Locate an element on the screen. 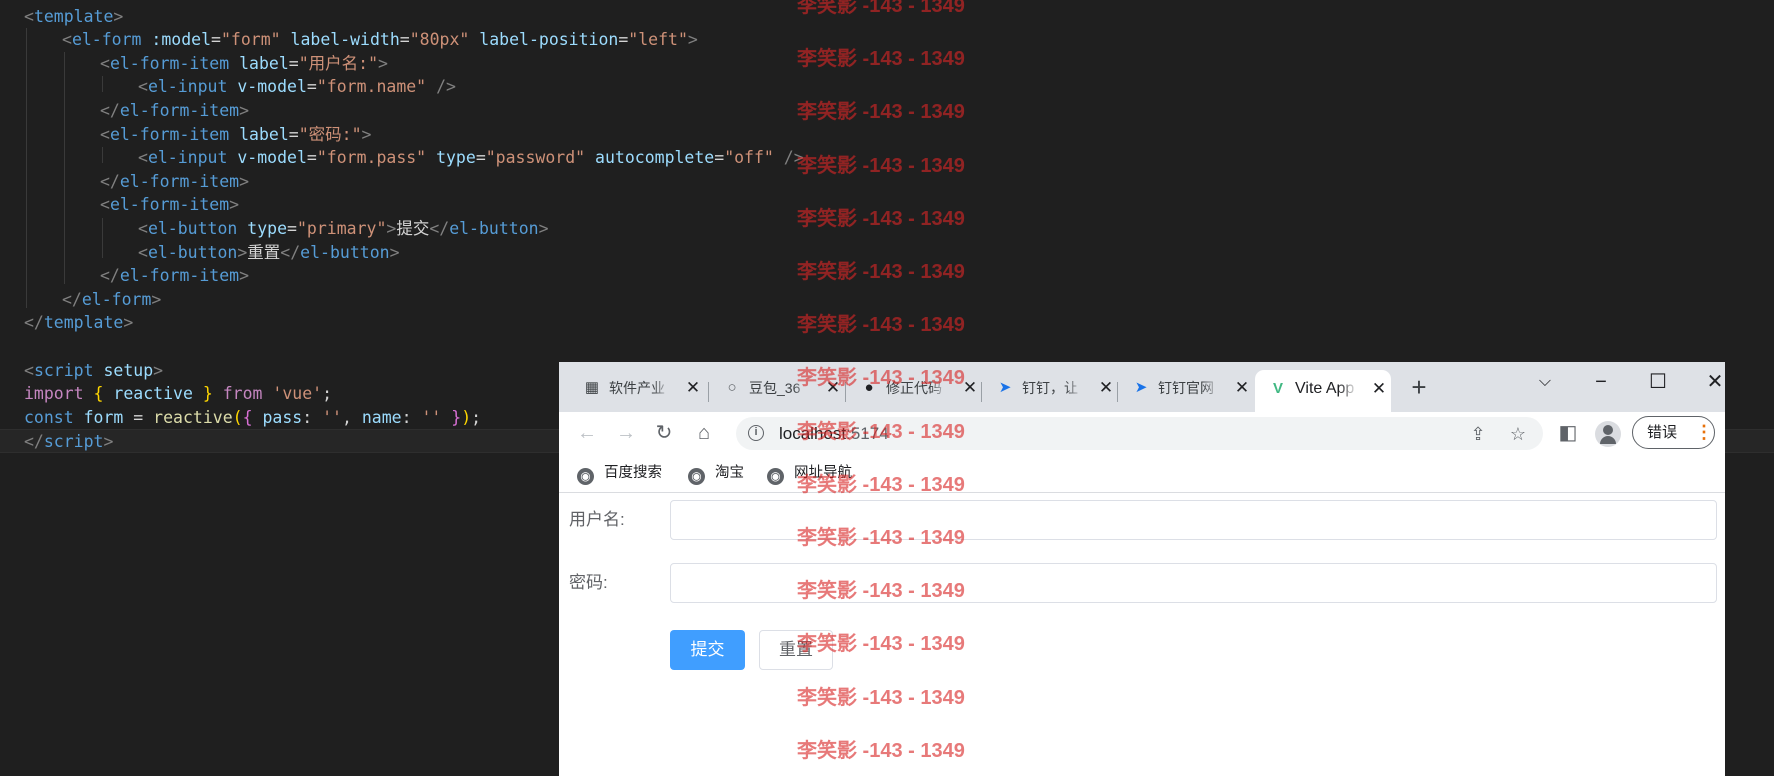  share-icon: ⇪ is located at coordinates (1478, 434).